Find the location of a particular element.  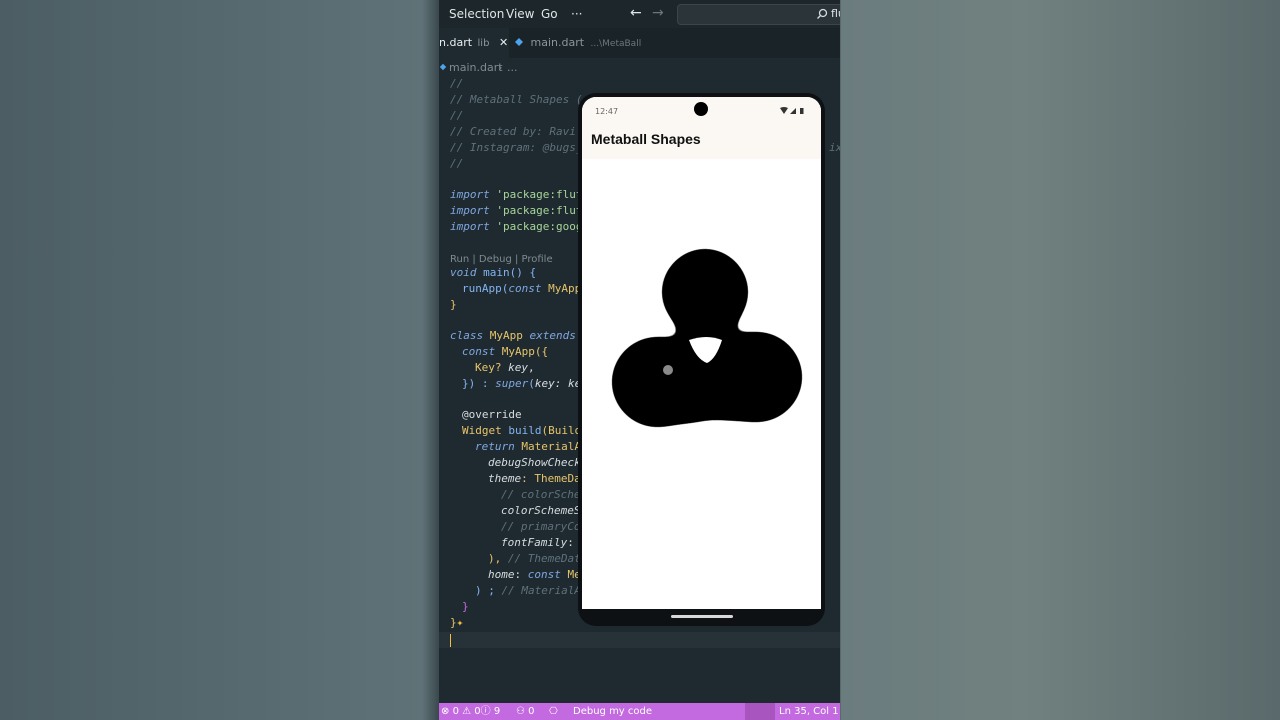

code-line: void main() { is located at coordinates (493, 273).